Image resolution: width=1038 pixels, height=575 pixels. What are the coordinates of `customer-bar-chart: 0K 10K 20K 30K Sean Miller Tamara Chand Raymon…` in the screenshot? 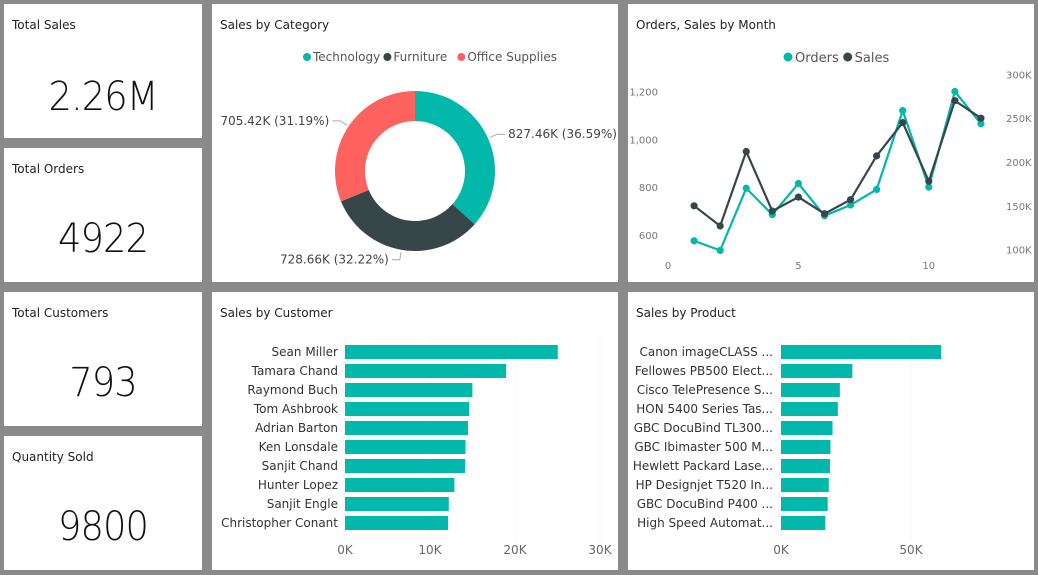 It's located at (417, 447).